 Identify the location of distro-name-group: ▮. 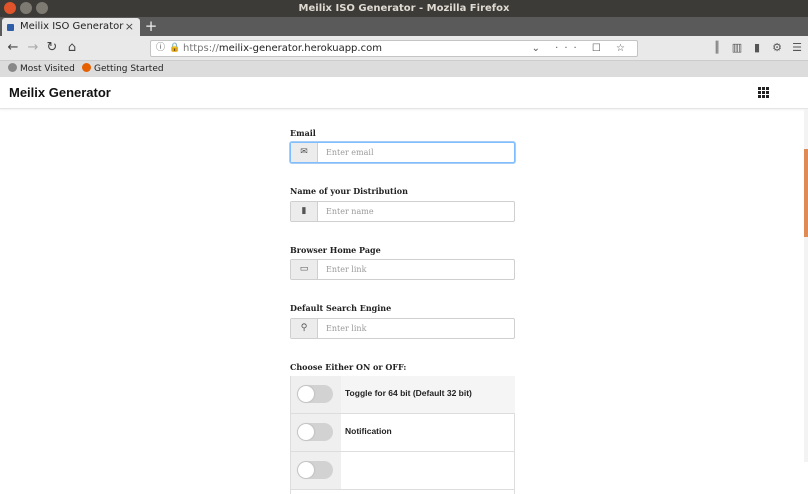
(402, 211).